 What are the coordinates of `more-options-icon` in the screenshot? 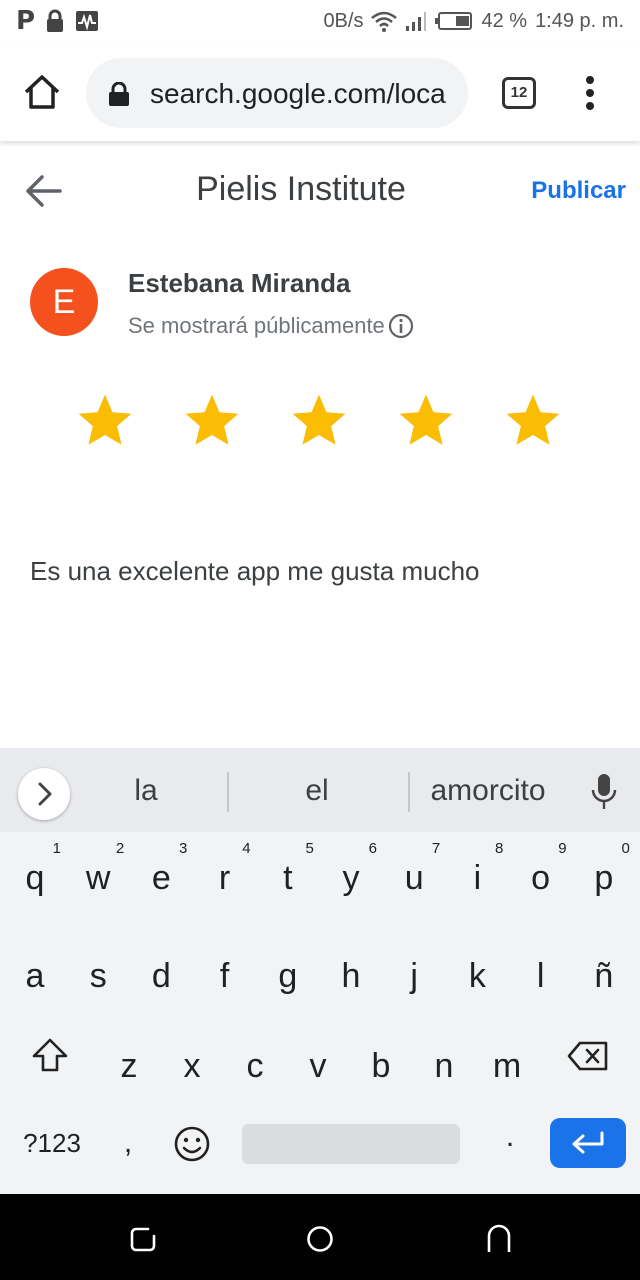 It's located at (590, 93).